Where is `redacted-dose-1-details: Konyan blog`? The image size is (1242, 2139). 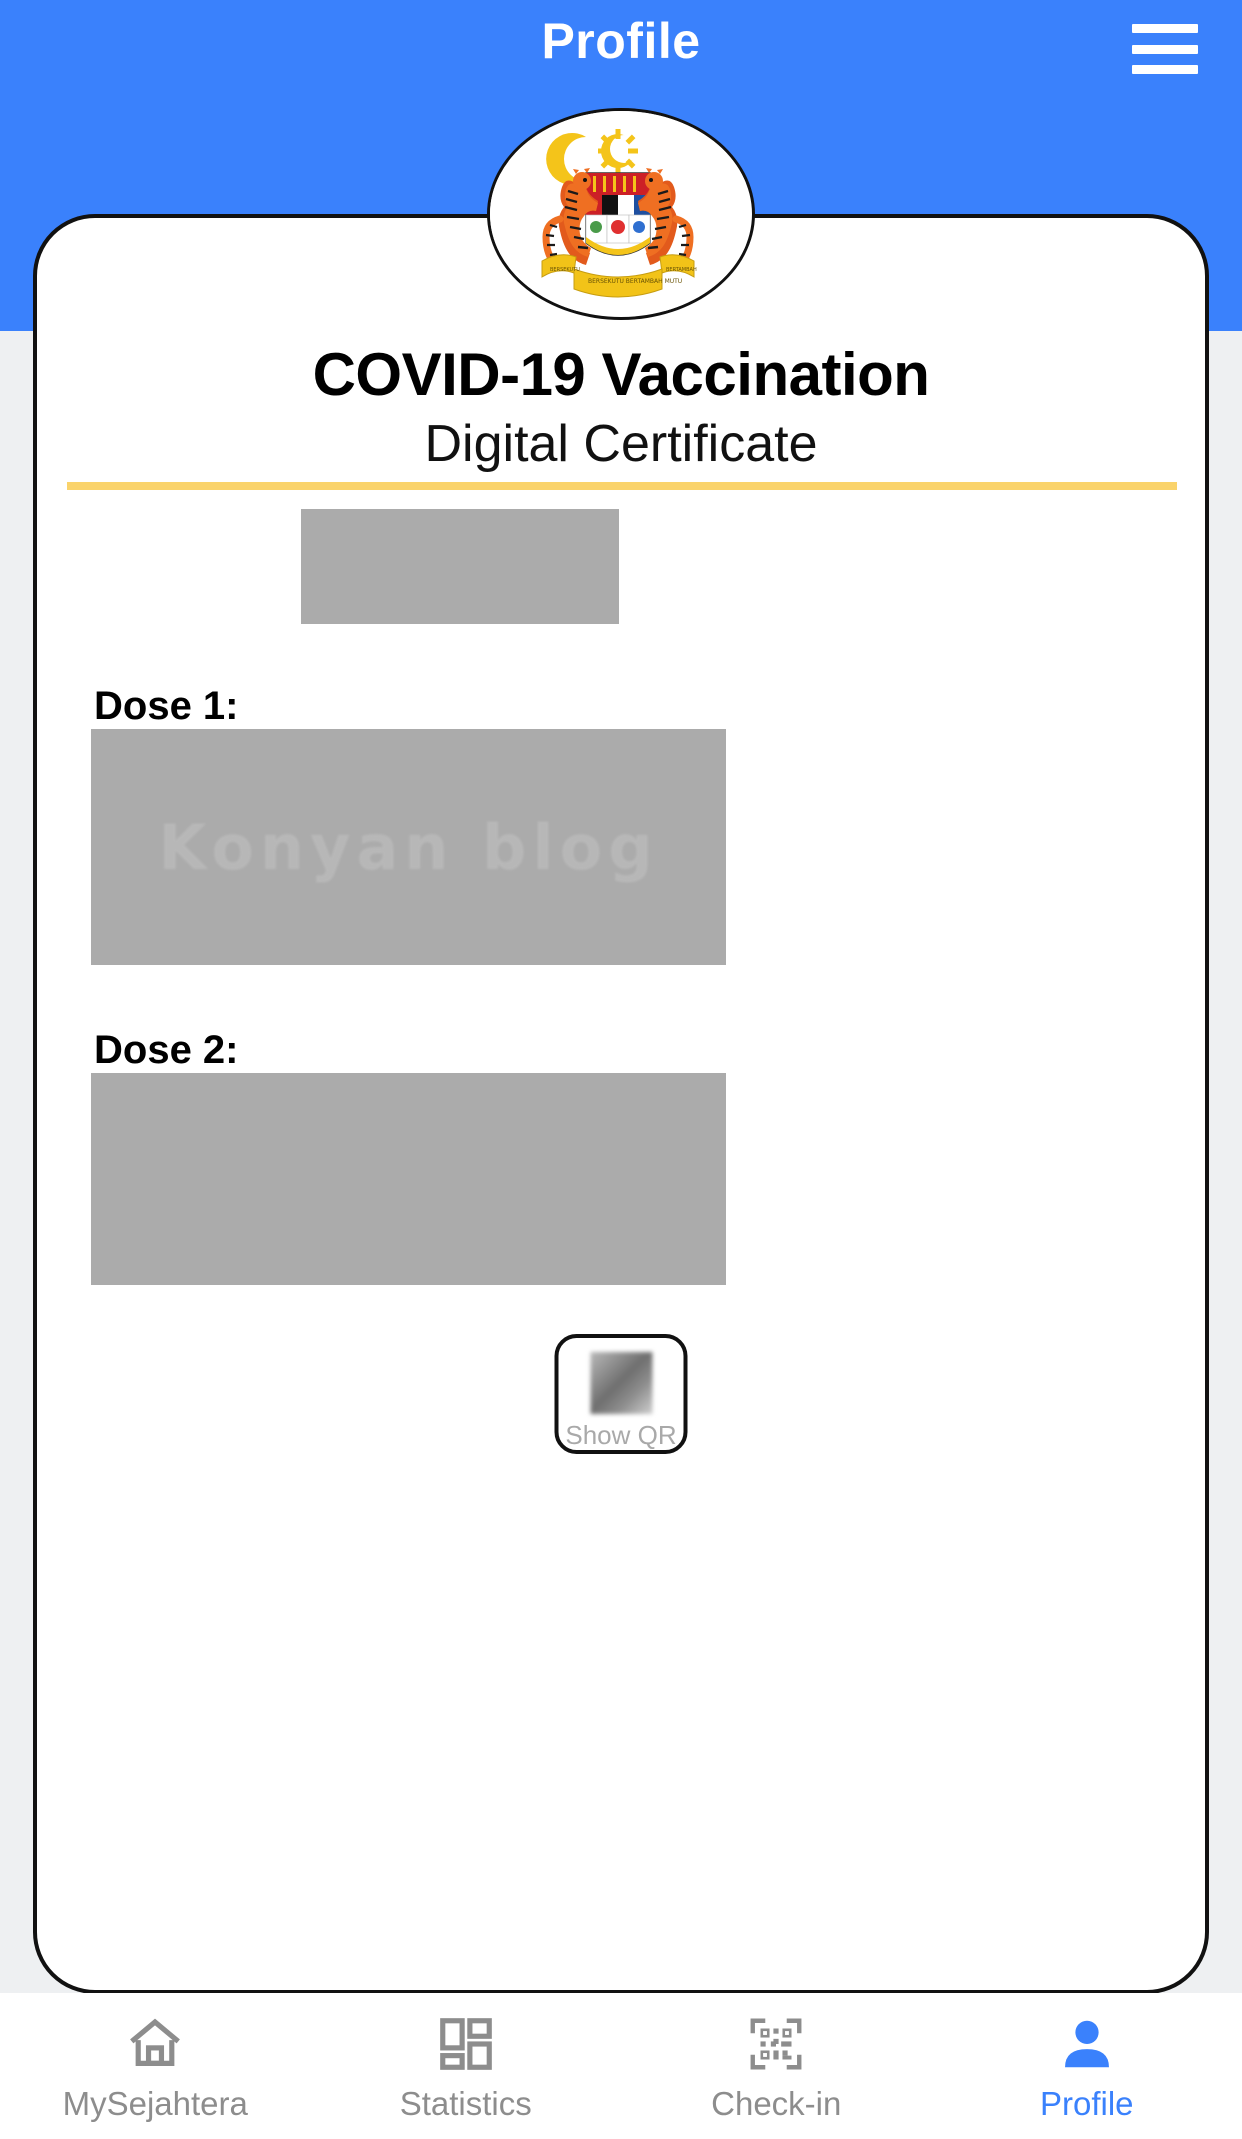 redacted-dose-1-details: Konyan blog is located at coordinates (408, 847).